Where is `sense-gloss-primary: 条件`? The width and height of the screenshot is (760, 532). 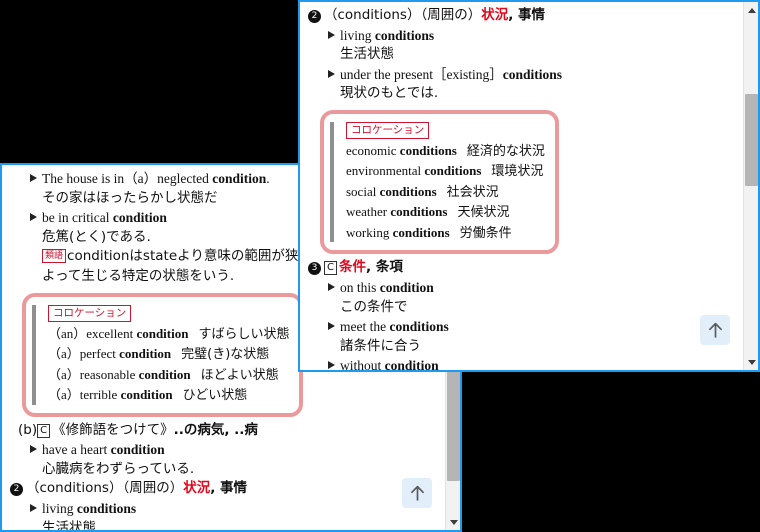 sense-gloss-primary: 条件 is located at coordinates (352, 267).